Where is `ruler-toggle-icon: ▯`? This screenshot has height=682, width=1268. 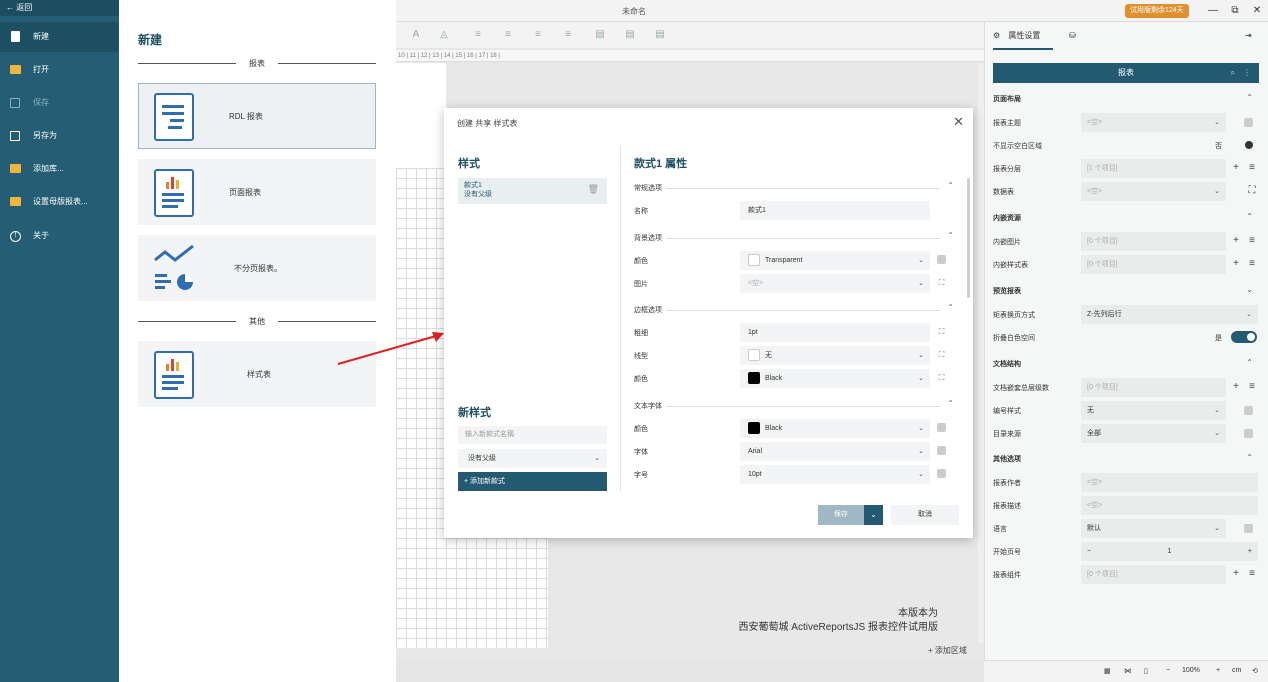
ruler-toggle-icon: ▯ is located at coordinates (1146, 671).